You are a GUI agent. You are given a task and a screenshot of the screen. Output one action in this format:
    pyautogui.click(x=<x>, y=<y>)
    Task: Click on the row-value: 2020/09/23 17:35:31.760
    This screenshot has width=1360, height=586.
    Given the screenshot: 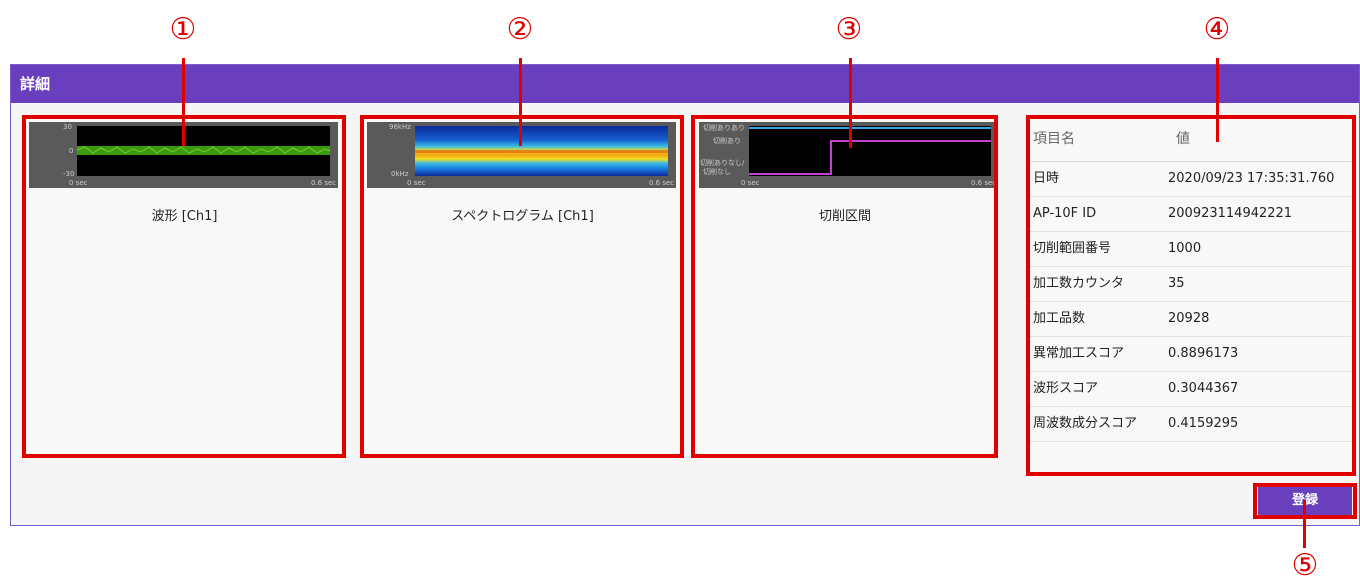 What is the action you would take?
    pyautogui.click(x=1251, y=178)
    